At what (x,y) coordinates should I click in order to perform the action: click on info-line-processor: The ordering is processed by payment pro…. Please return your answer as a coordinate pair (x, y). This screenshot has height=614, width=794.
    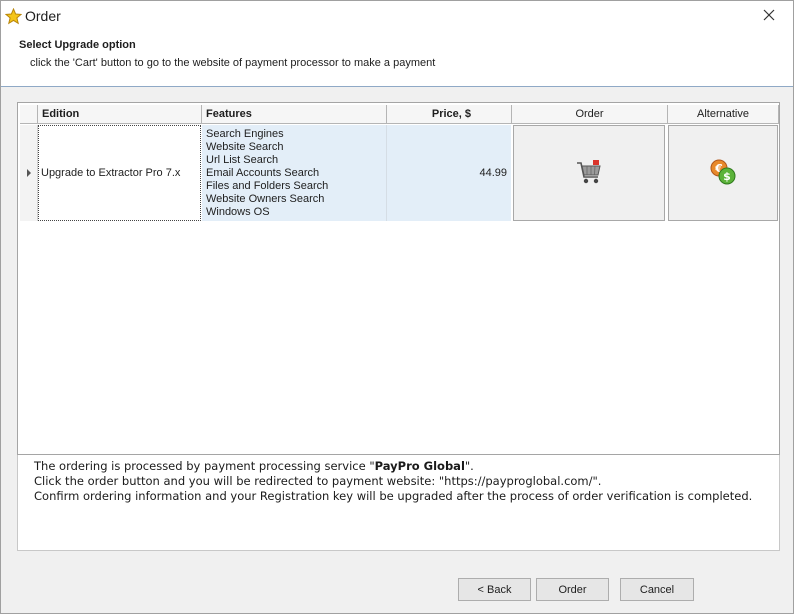
    Looking at the image, I should click on (254, 466).